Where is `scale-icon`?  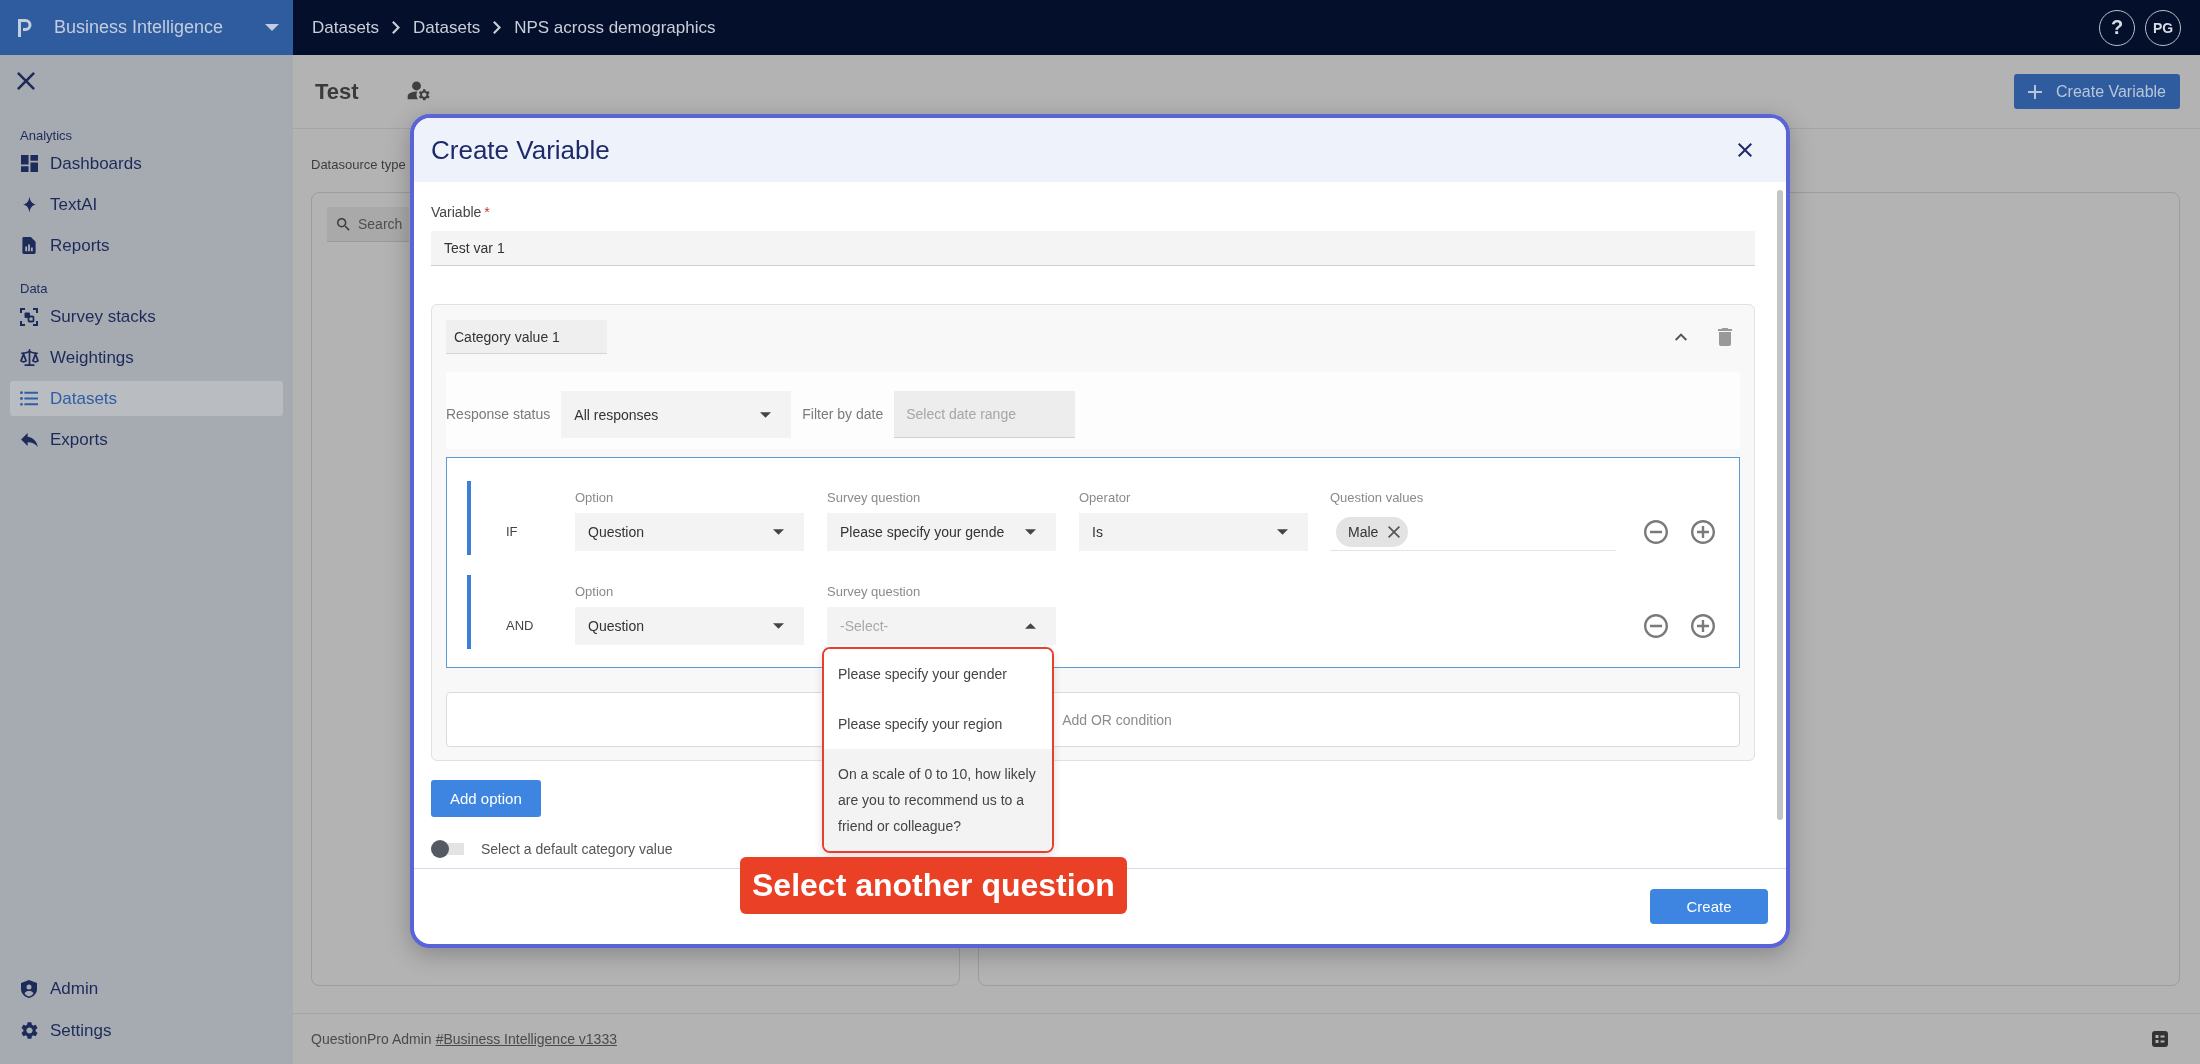 scale-icon is located at coordinates (29, 357).